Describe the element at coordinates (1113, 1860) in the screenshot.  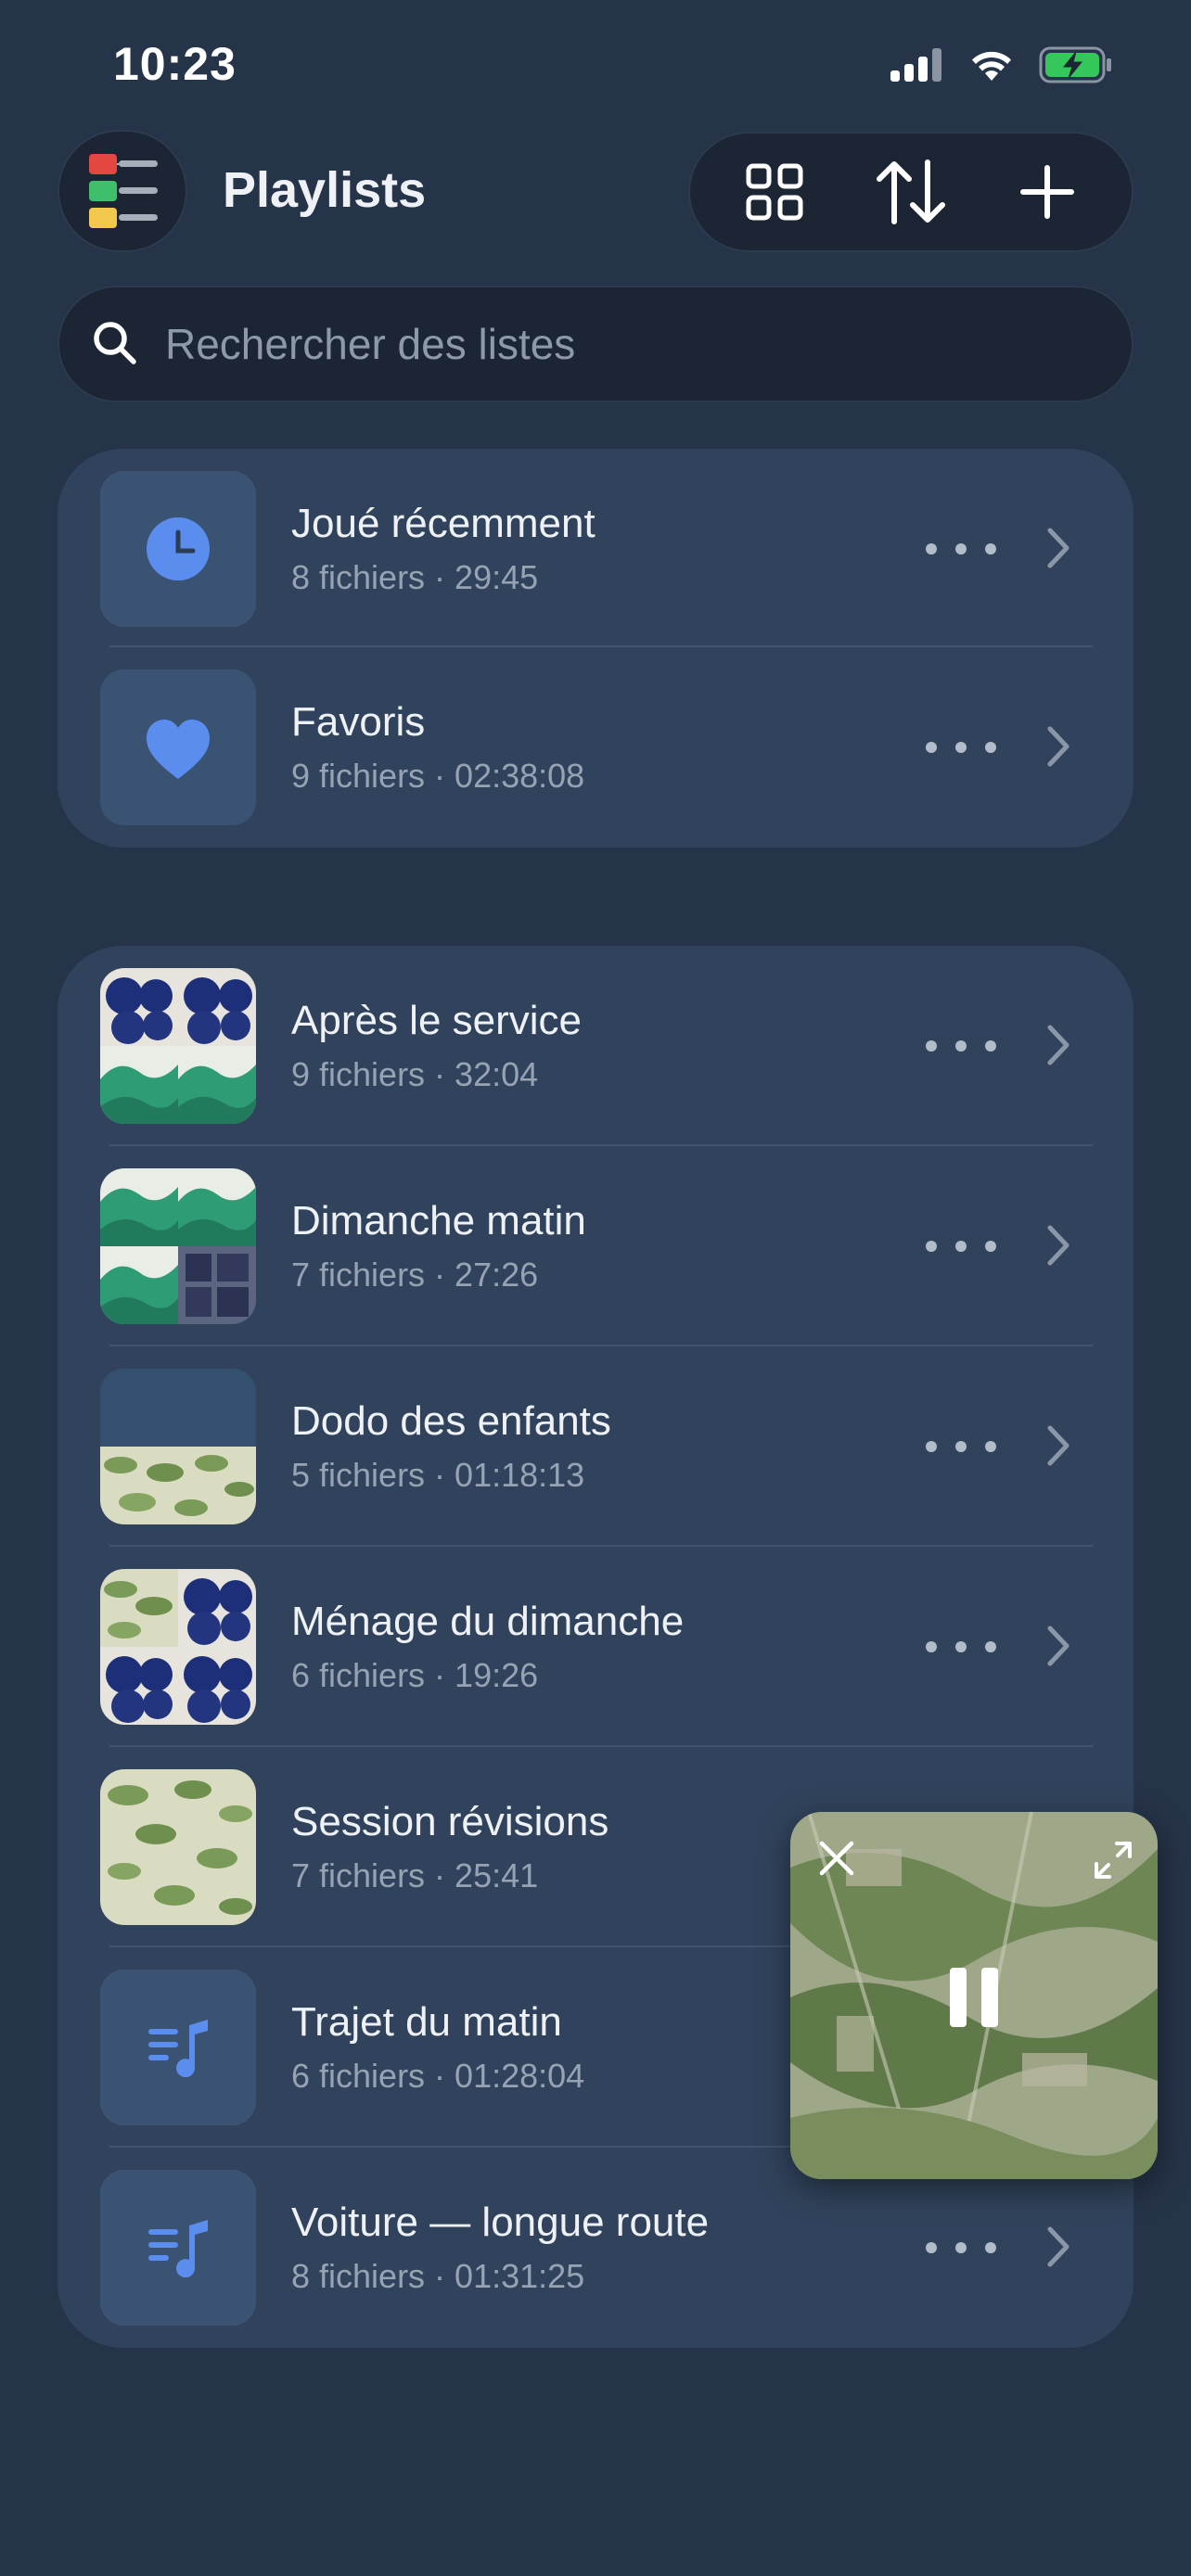
I see `expand-icon` at that location.